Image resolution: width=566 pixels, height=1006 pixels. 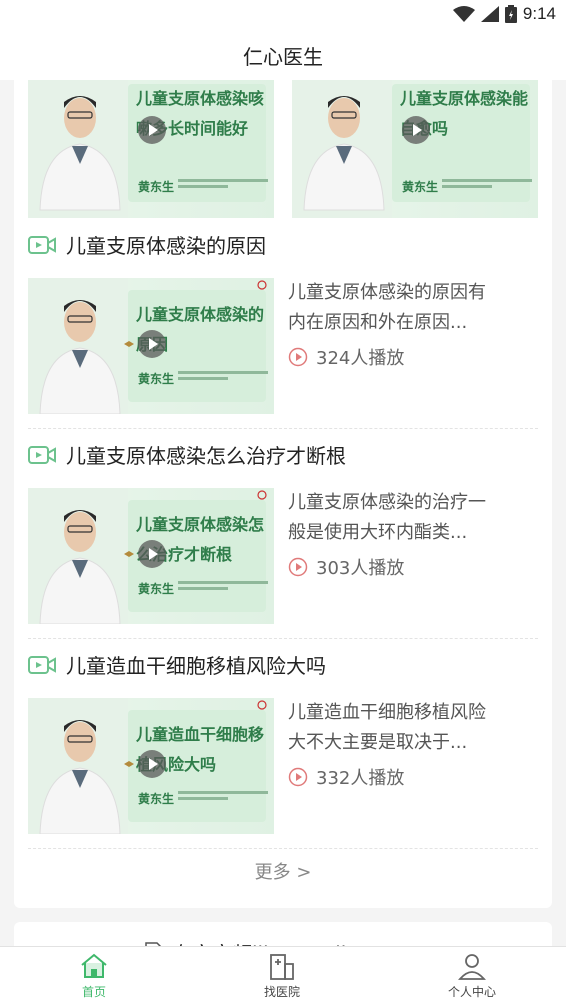 I want to click on video-title: 儿童造血干细胞移植风险大吗, so click(x=196, y=666).